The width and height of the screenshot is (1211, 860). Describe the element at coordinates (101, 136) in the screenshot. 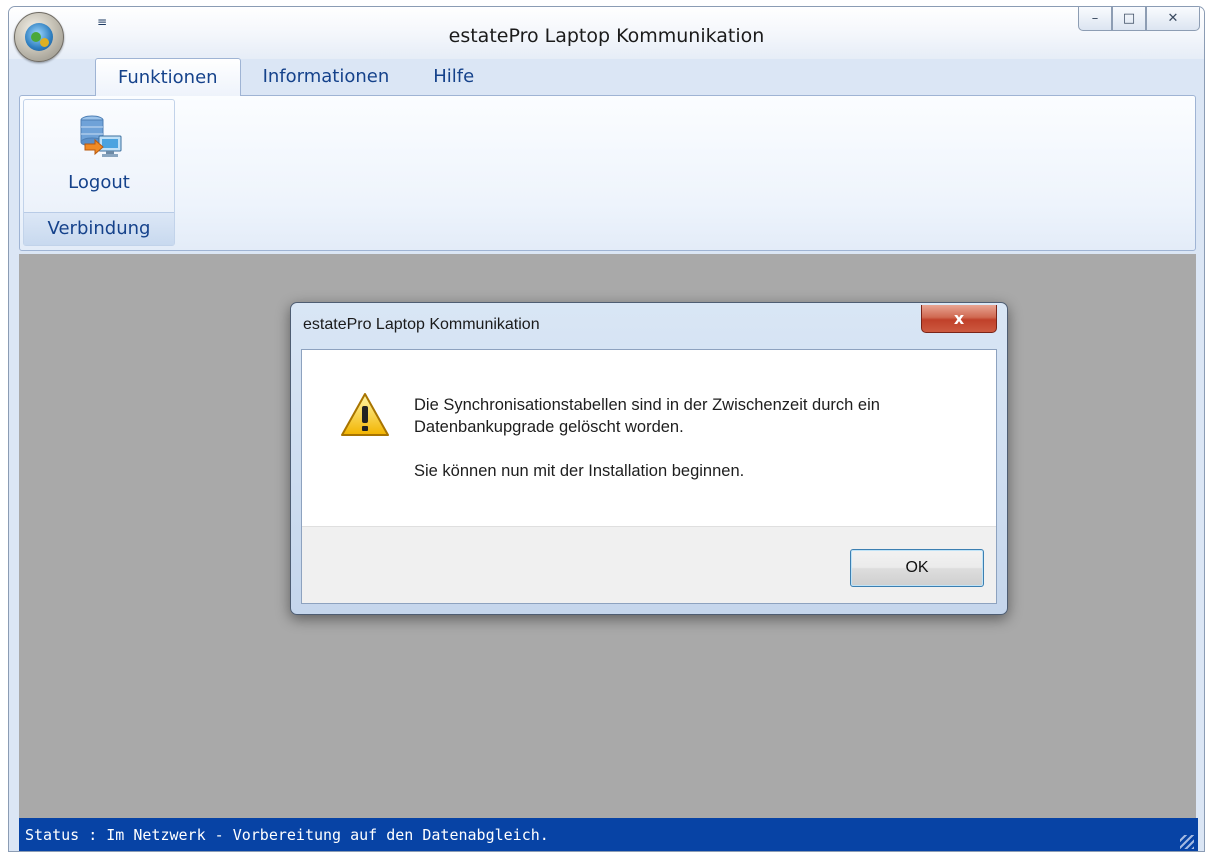

I see `database-computer-icon` at that location.